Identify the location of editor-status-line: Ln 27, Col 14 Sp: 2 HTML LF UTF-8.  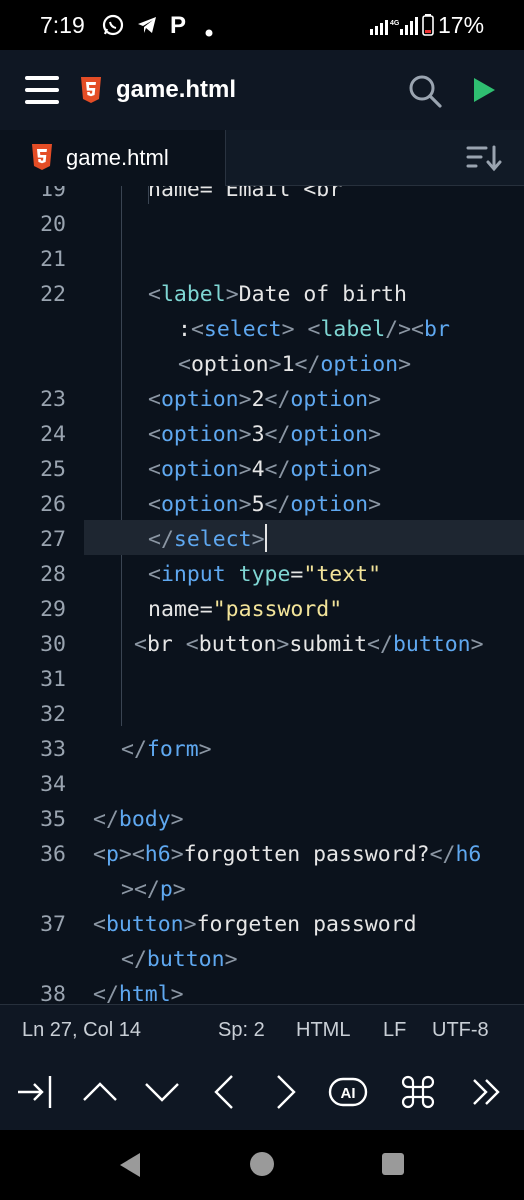
(262, 1029).